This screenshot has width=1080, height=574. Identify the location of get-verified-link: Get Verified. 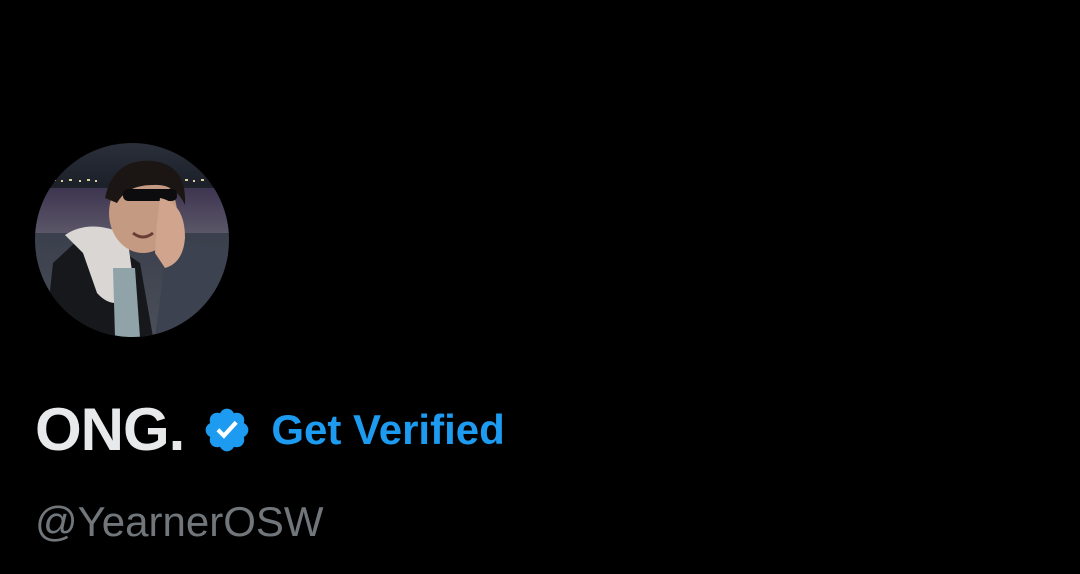
(387, 430).